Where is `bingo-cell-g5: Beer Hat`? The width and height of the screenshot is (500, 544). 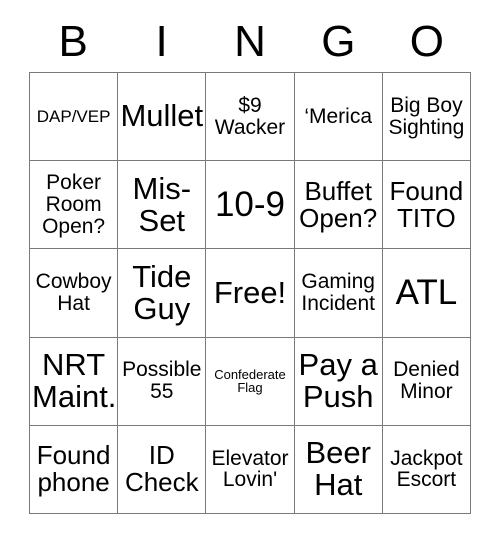 bingo-cell-g5: Beer Hat is located at coordinates (338, 469).